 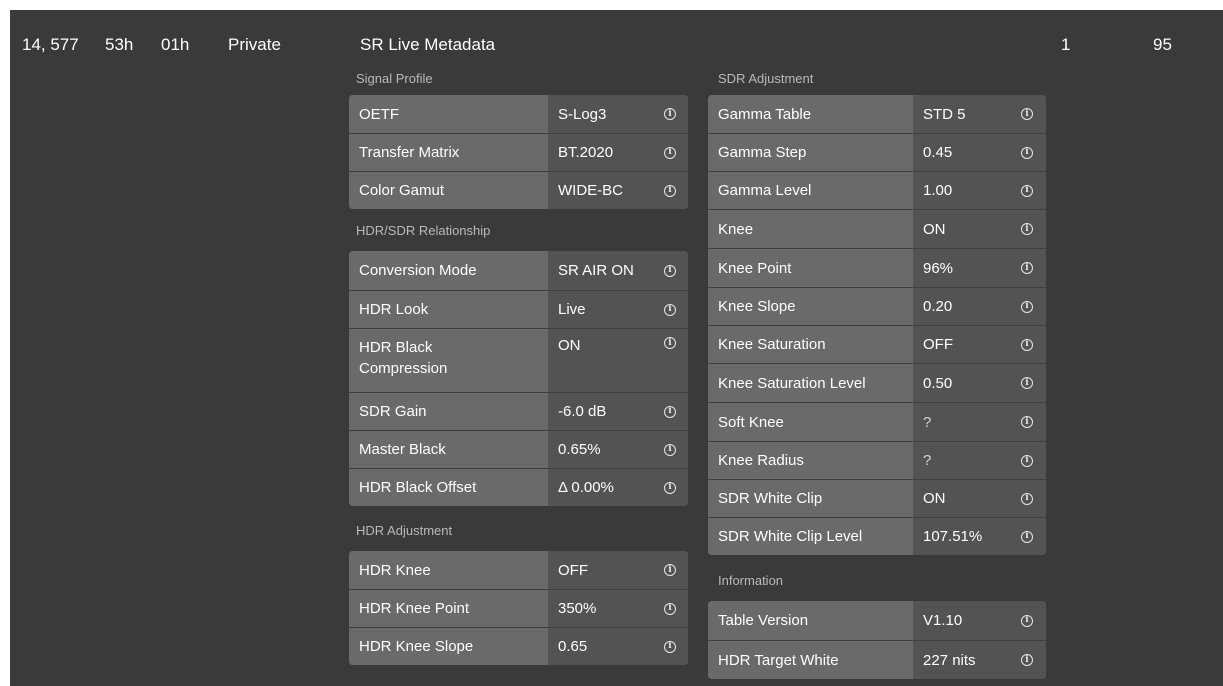 I want to click on table-row: SDR White Clip Level 107.51% i, so click(x=877, y=536).